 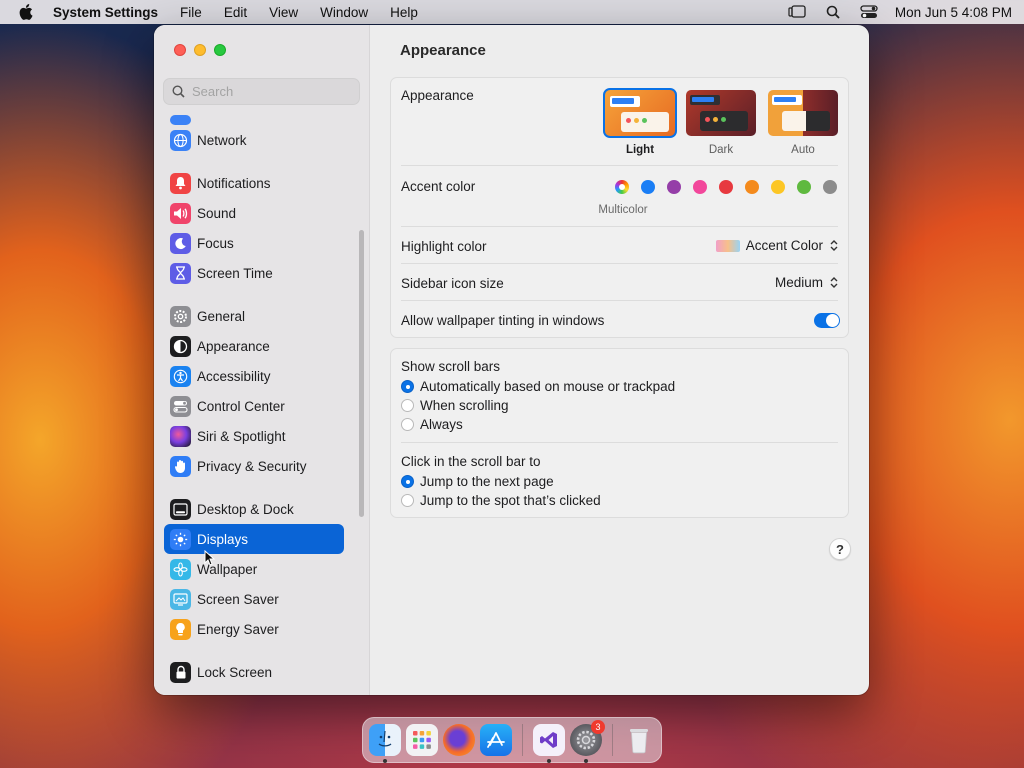 I want to click on highlight-color-preview, so click(x=727, y=245).